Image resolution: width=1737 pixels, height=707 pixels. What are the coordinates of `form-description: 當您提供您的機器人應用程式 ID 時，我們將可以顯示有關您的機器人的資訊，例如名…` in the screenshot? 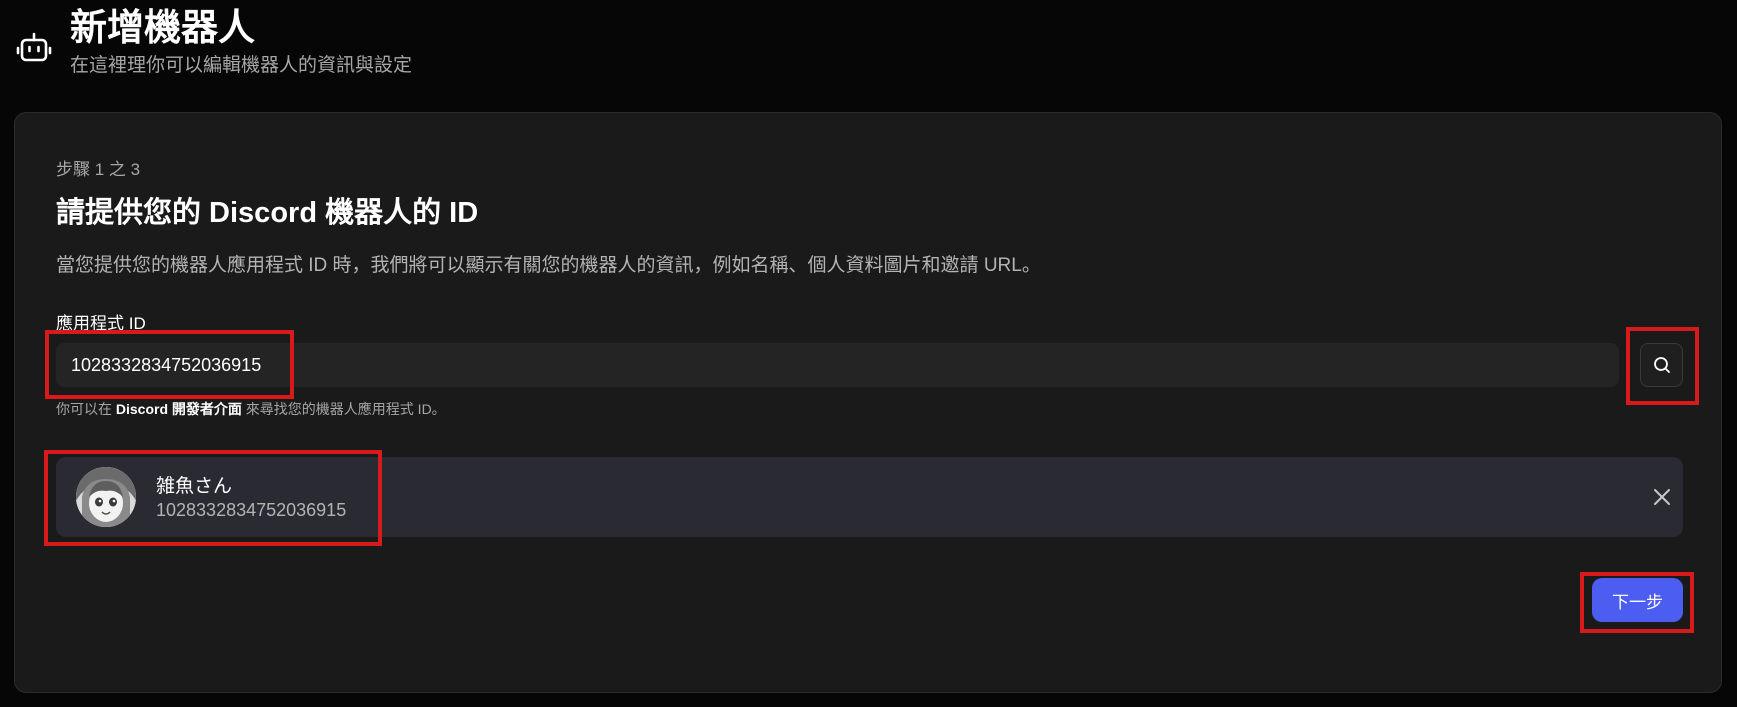 It's located at (548, 265).